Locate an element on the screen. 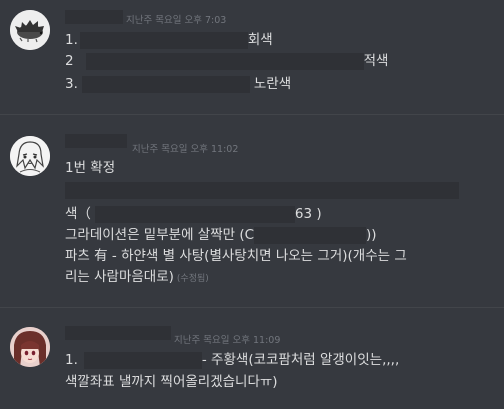  line-number: 2 is located at coordinates (69, 61).